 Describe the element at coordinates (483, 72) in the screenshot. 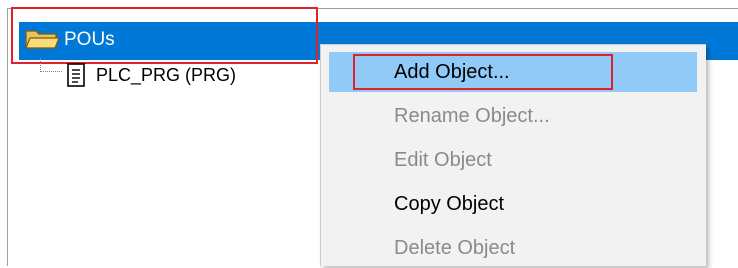

I see `annotation-highlight-add-object` at that location.